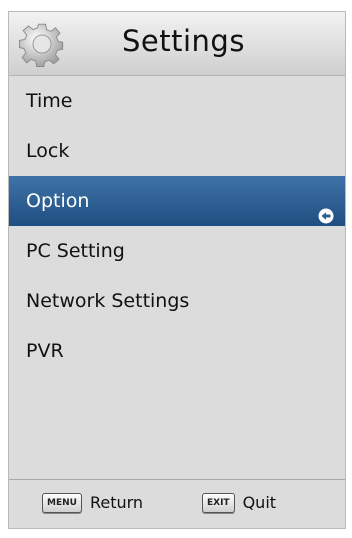  Describe the element at coordinates (259, 502) in the screenshot. I see `quit-label: Quit` at that location.